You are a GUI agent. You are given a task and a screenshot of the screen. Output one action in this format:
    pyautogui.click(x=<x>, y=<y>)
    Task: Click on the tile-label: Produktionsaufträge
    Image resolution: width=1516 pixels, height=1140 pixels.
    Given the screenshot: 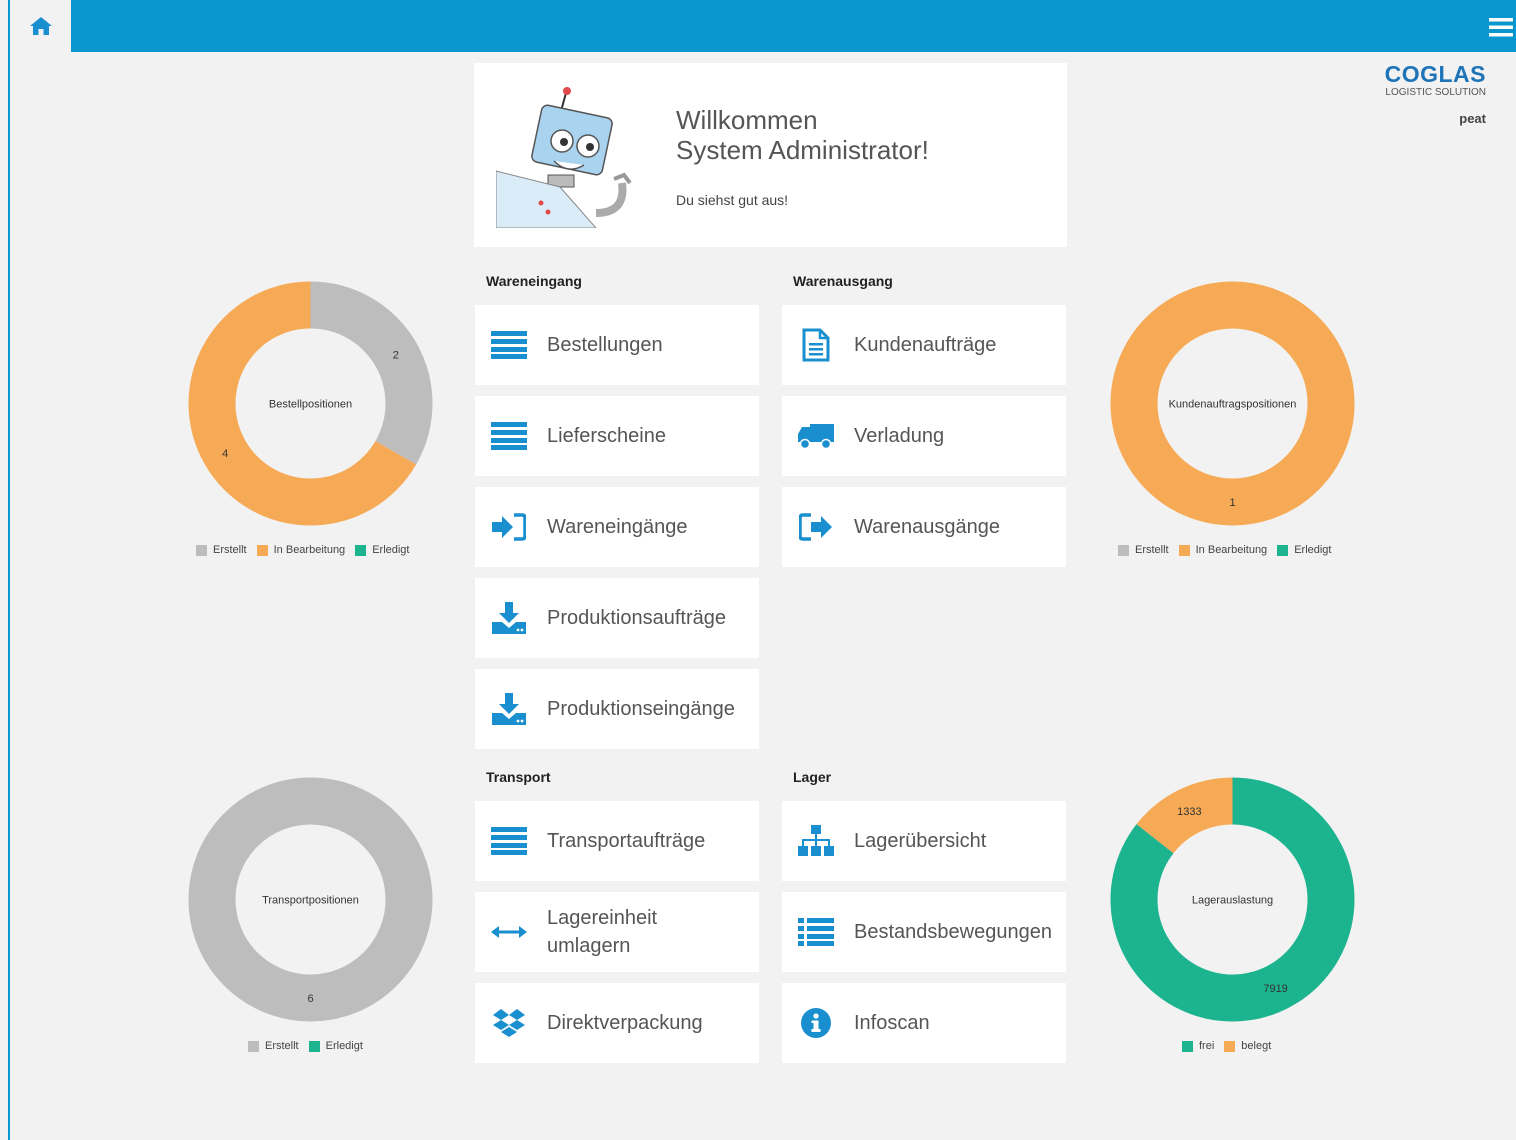 What is the action you would take?
    pyautogui.click(x=637, y=618)
    